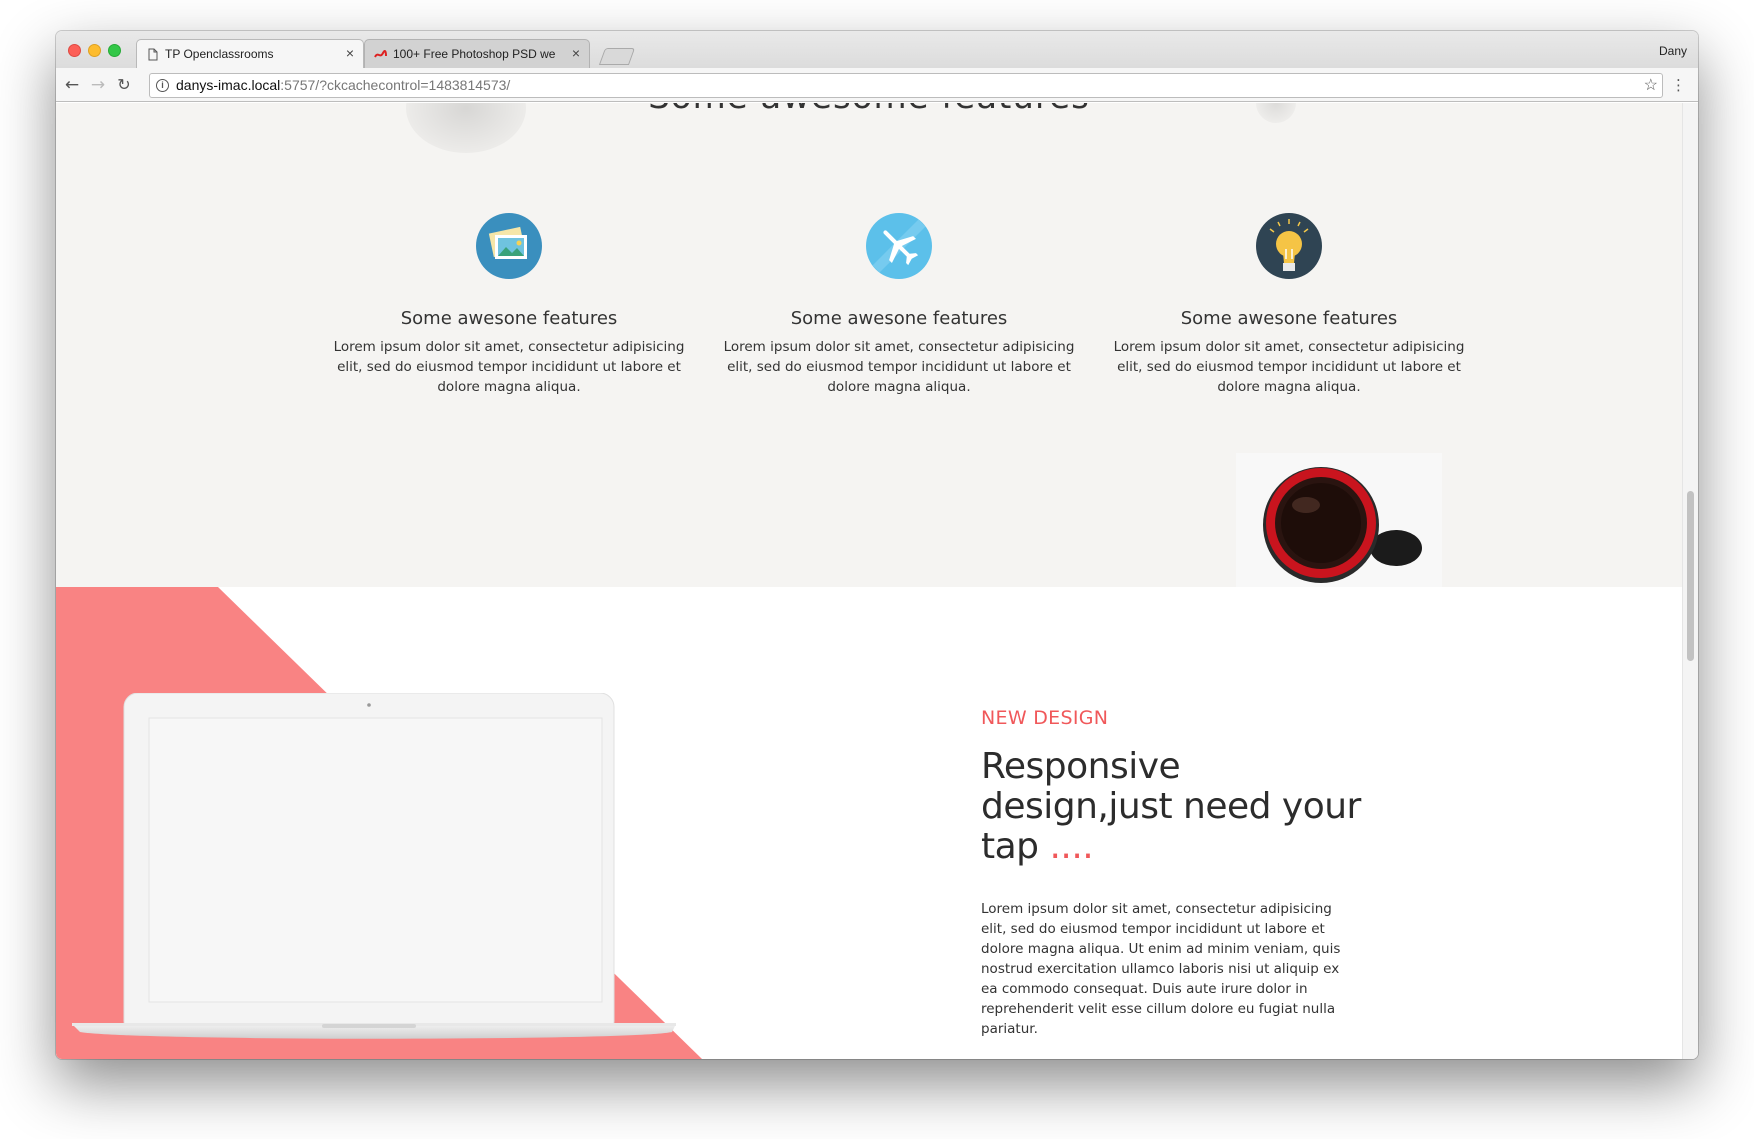 This screenshot has width=1754, height=1139. I want to click on page-icon, so click(153, 54).